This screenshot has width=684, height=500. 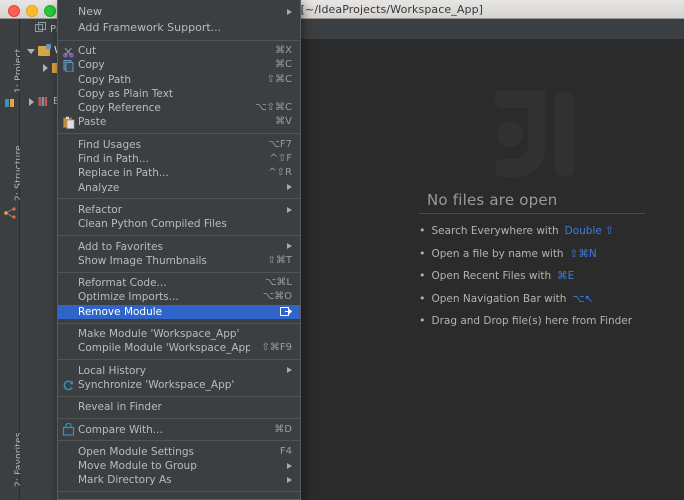 I want to click on tip-shortcut: ⌘E, so click(x=566, y=276).